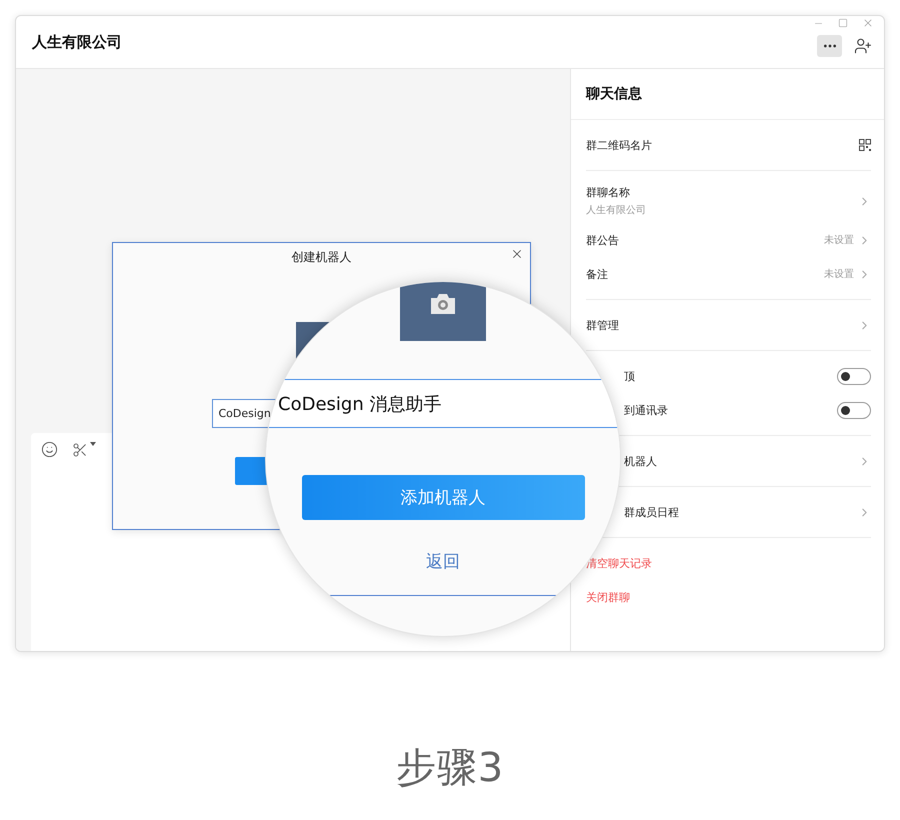 The height and width of the screenshot is (820, 900). What do you see at coordinates (646, 410) in the screenshot?
I see `setting-label: 到通讯录` at bounding box center [646, 410].